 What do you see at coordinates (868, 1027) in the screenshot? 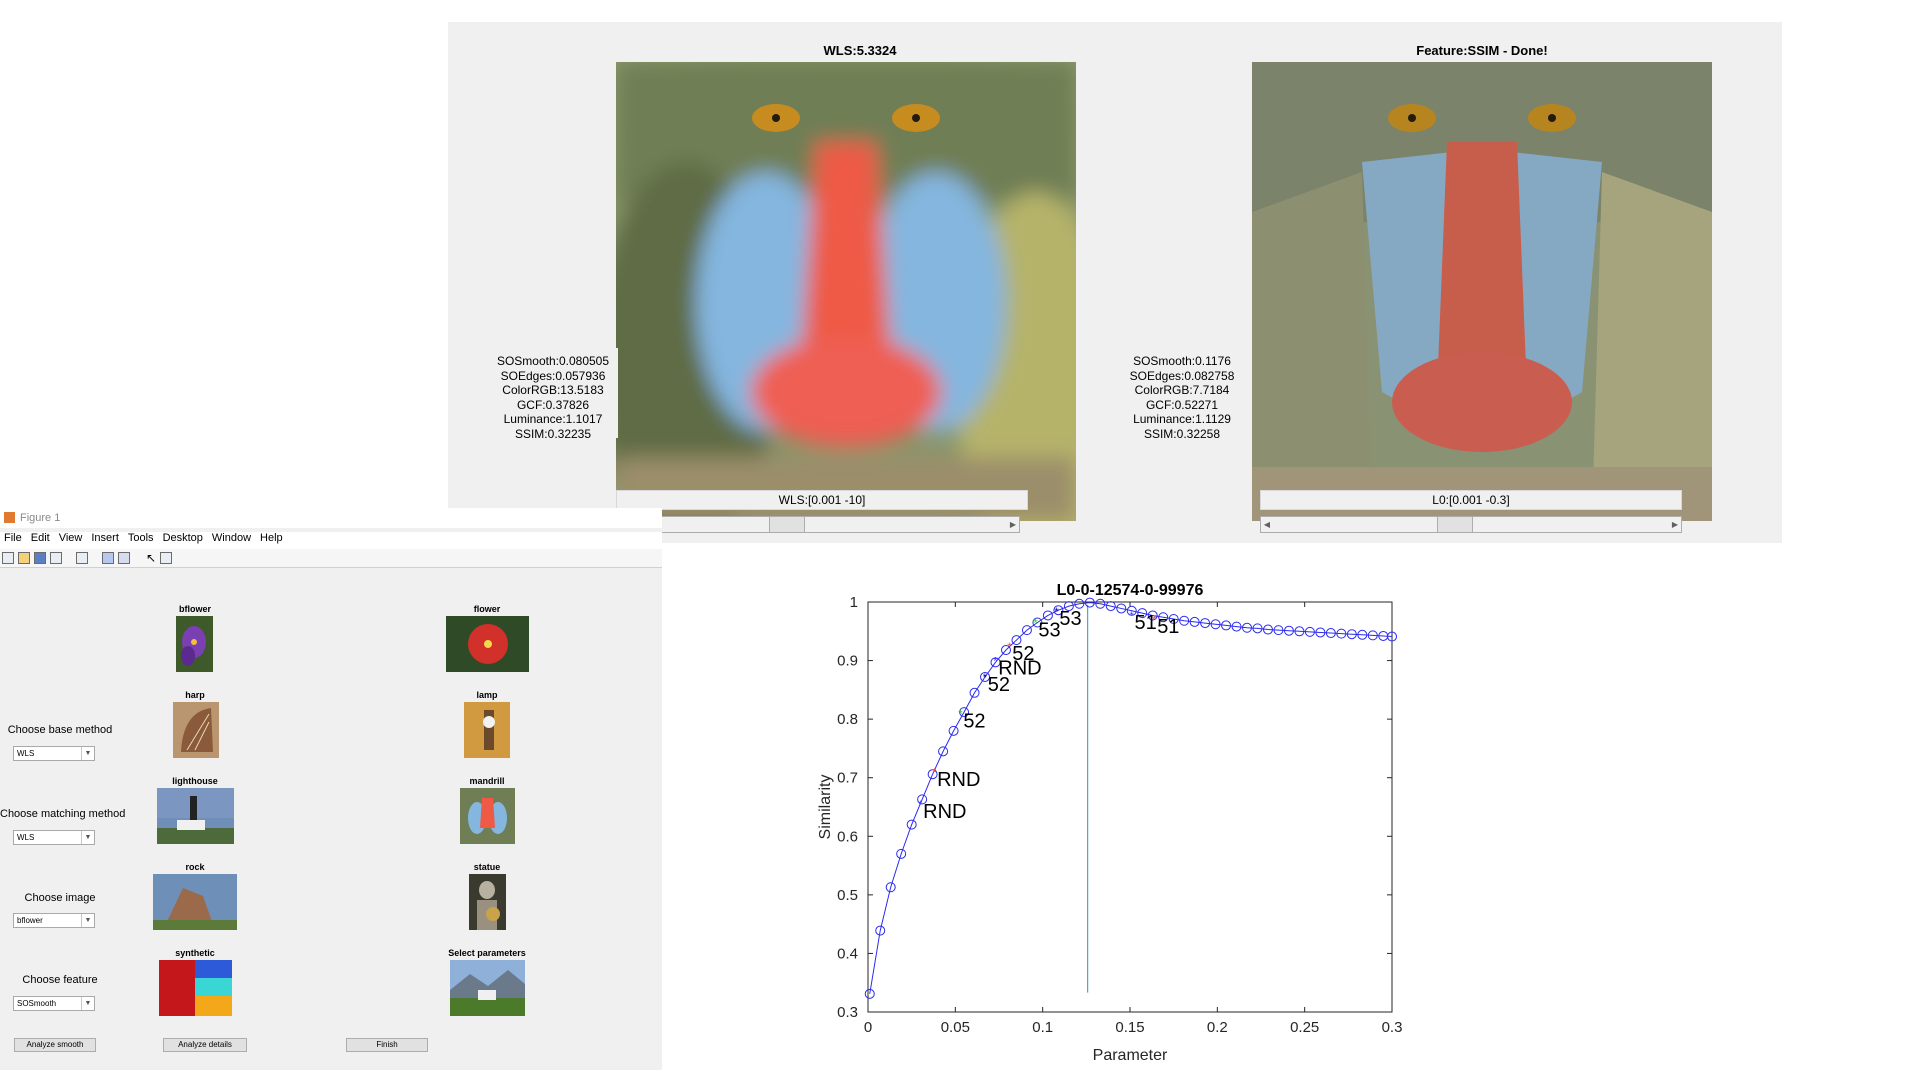
I see `x-tick-label: 0` at bounding box center [868, 1027].